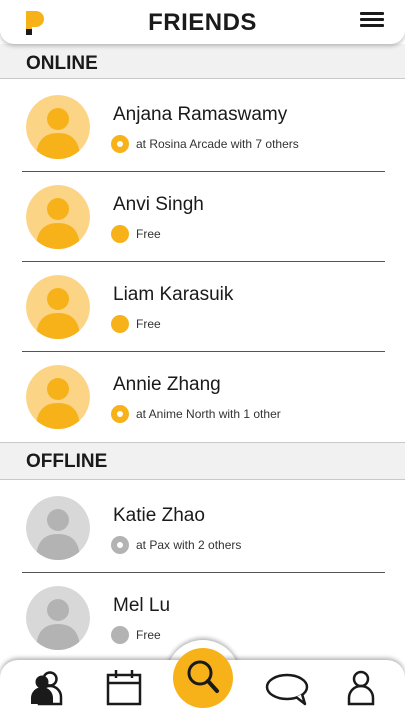  Describe the element at coordinates (124, 688) in the screenshot. I see `calendar-icon` at that location.